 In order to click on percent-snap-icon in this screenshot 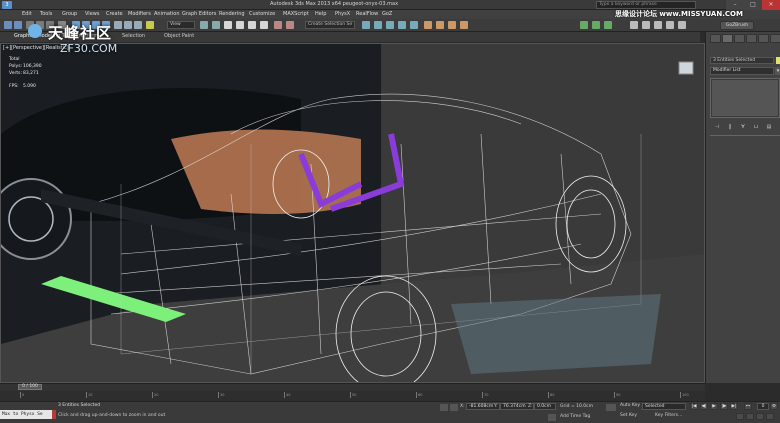, I will do `click(252, 25)`.